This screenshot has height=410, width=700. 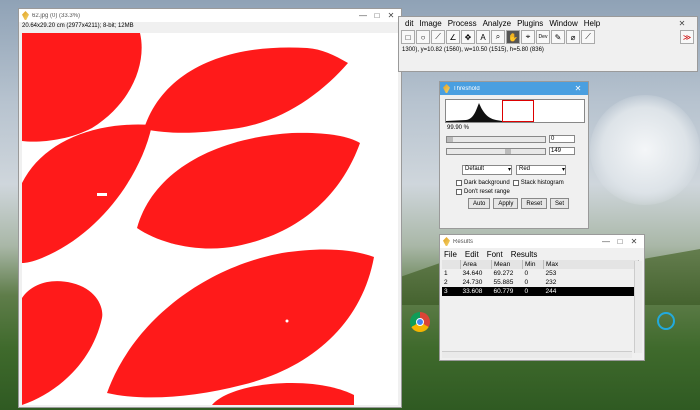 What do you see at coordinates (514, 88) in the screenshot?
I see `threshold-titlebar: Threshold ✕` at bounding box center [514, 88].